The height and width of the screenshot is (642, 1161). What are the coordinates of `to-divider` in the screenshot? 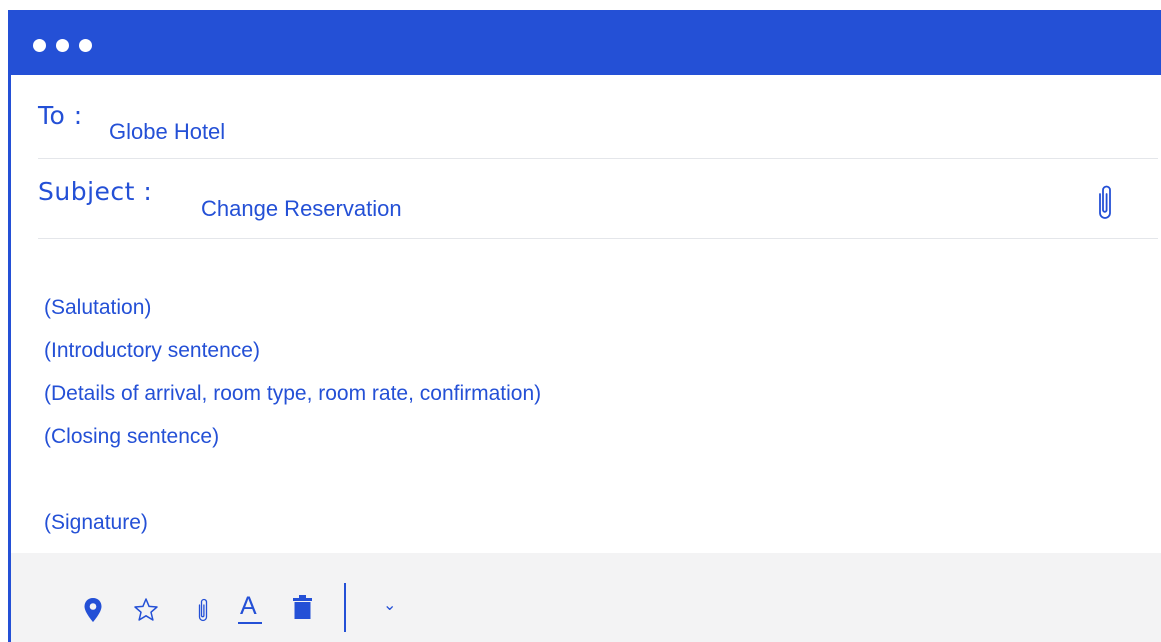 It's located at (598, 158).